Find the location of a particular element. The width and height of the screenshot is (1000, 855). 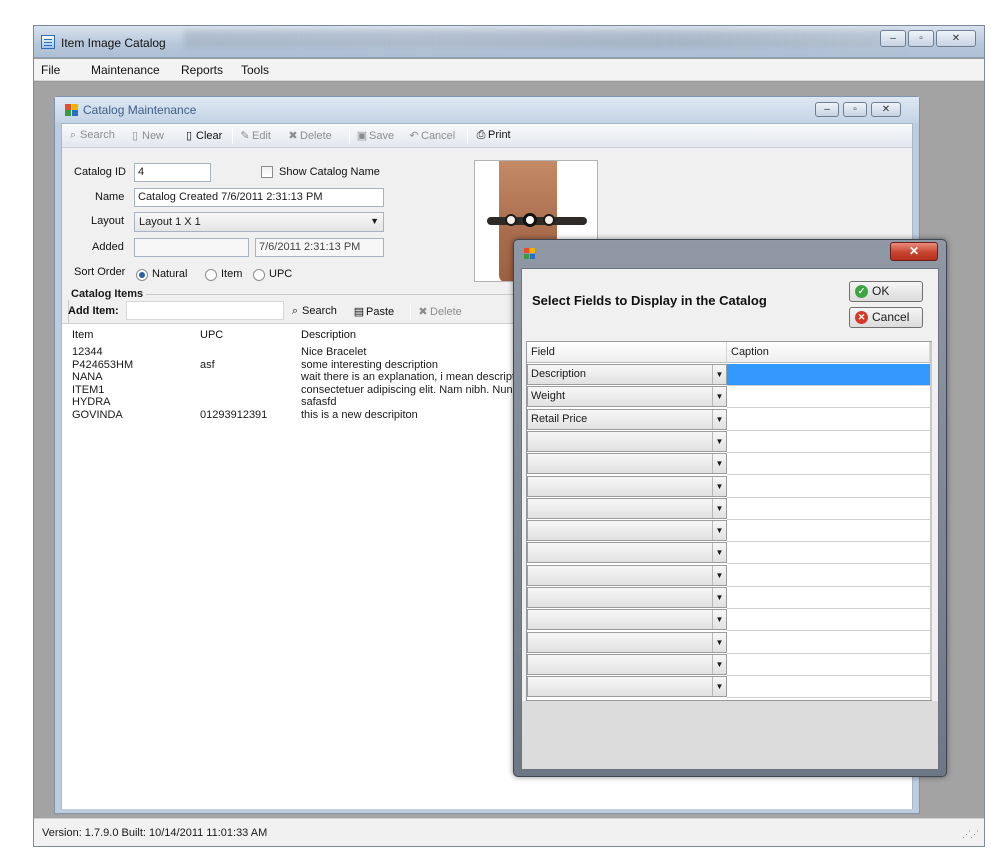

items-delete-button: ✖ Delete is located at coordinates (438, 313).